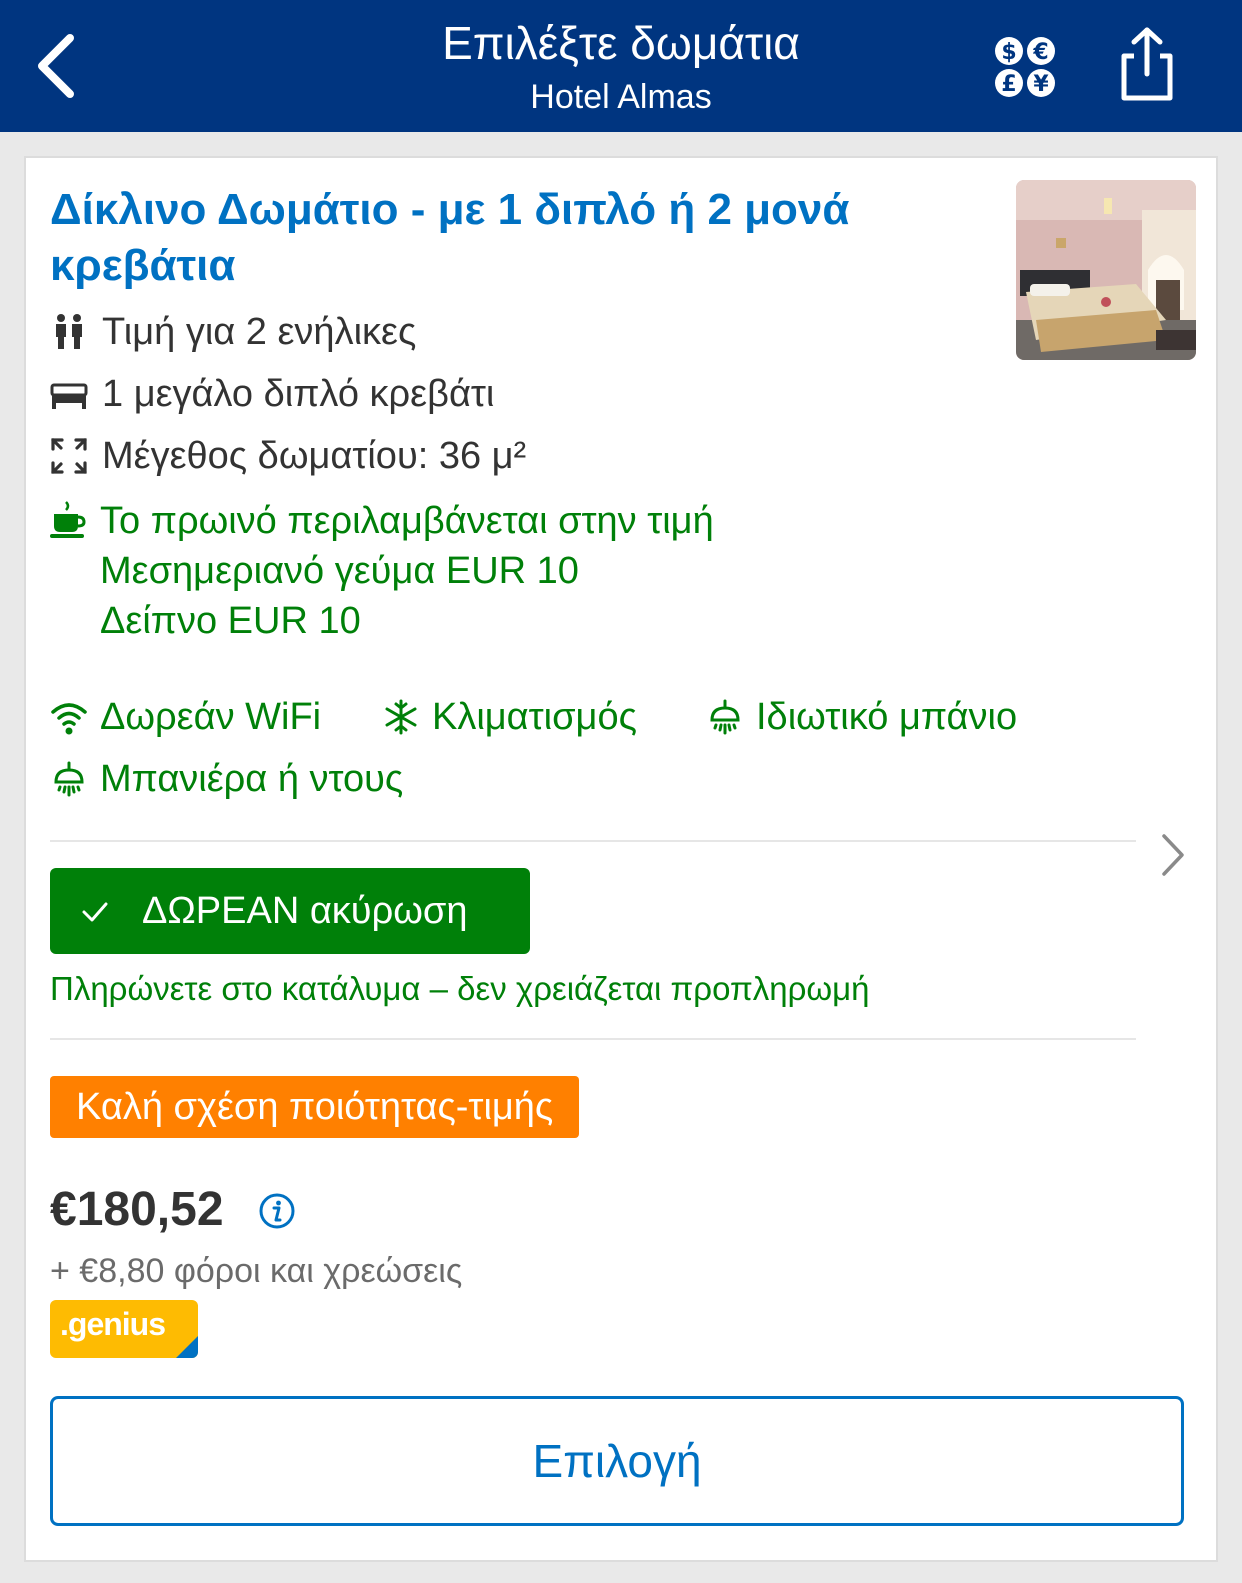 Image resolution: width=1242 pixels, height=1583 pixels. I want to click on facility-private-bathroom: Ιδιωτικό μπάνιο, so click(861, 717).